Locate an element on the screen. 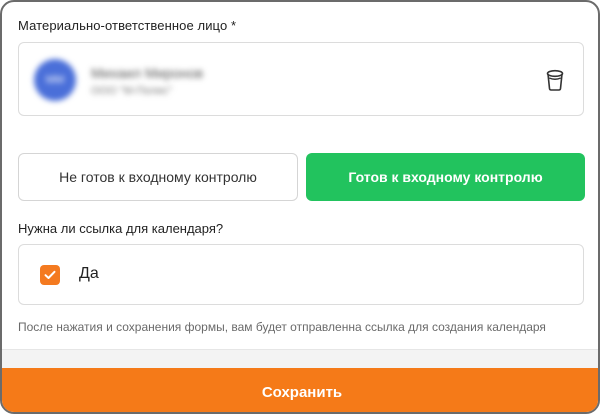 This screenshot has height=414, width=600. footer-shade is located at coordinates (300, 359).